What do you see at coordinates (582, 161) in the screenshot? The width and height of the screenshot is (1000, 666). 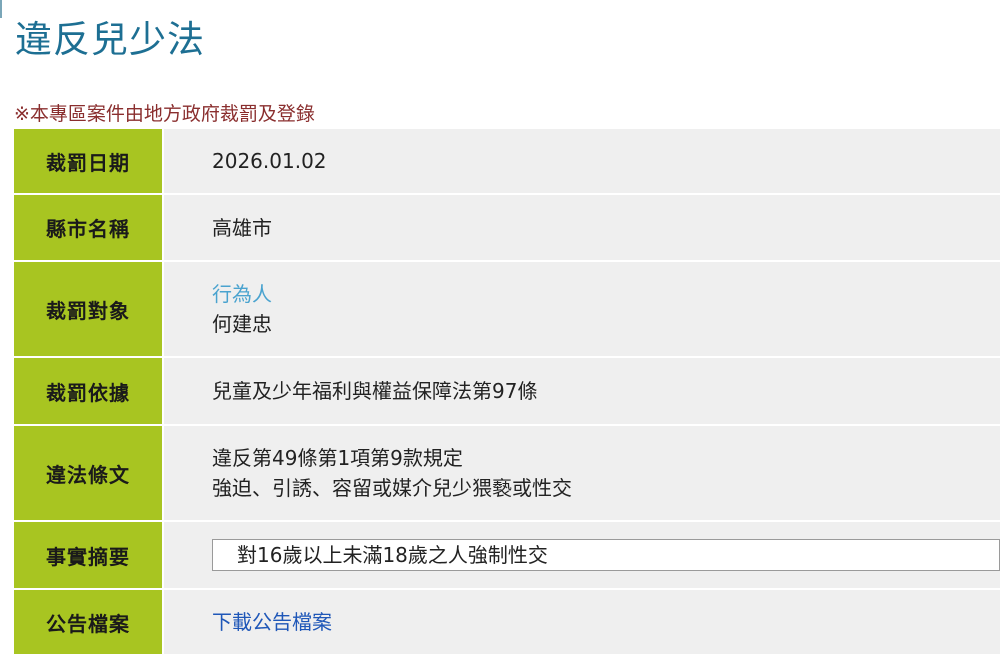 I see `row-value: 2026.01.02` at bounding box center [582, 161].